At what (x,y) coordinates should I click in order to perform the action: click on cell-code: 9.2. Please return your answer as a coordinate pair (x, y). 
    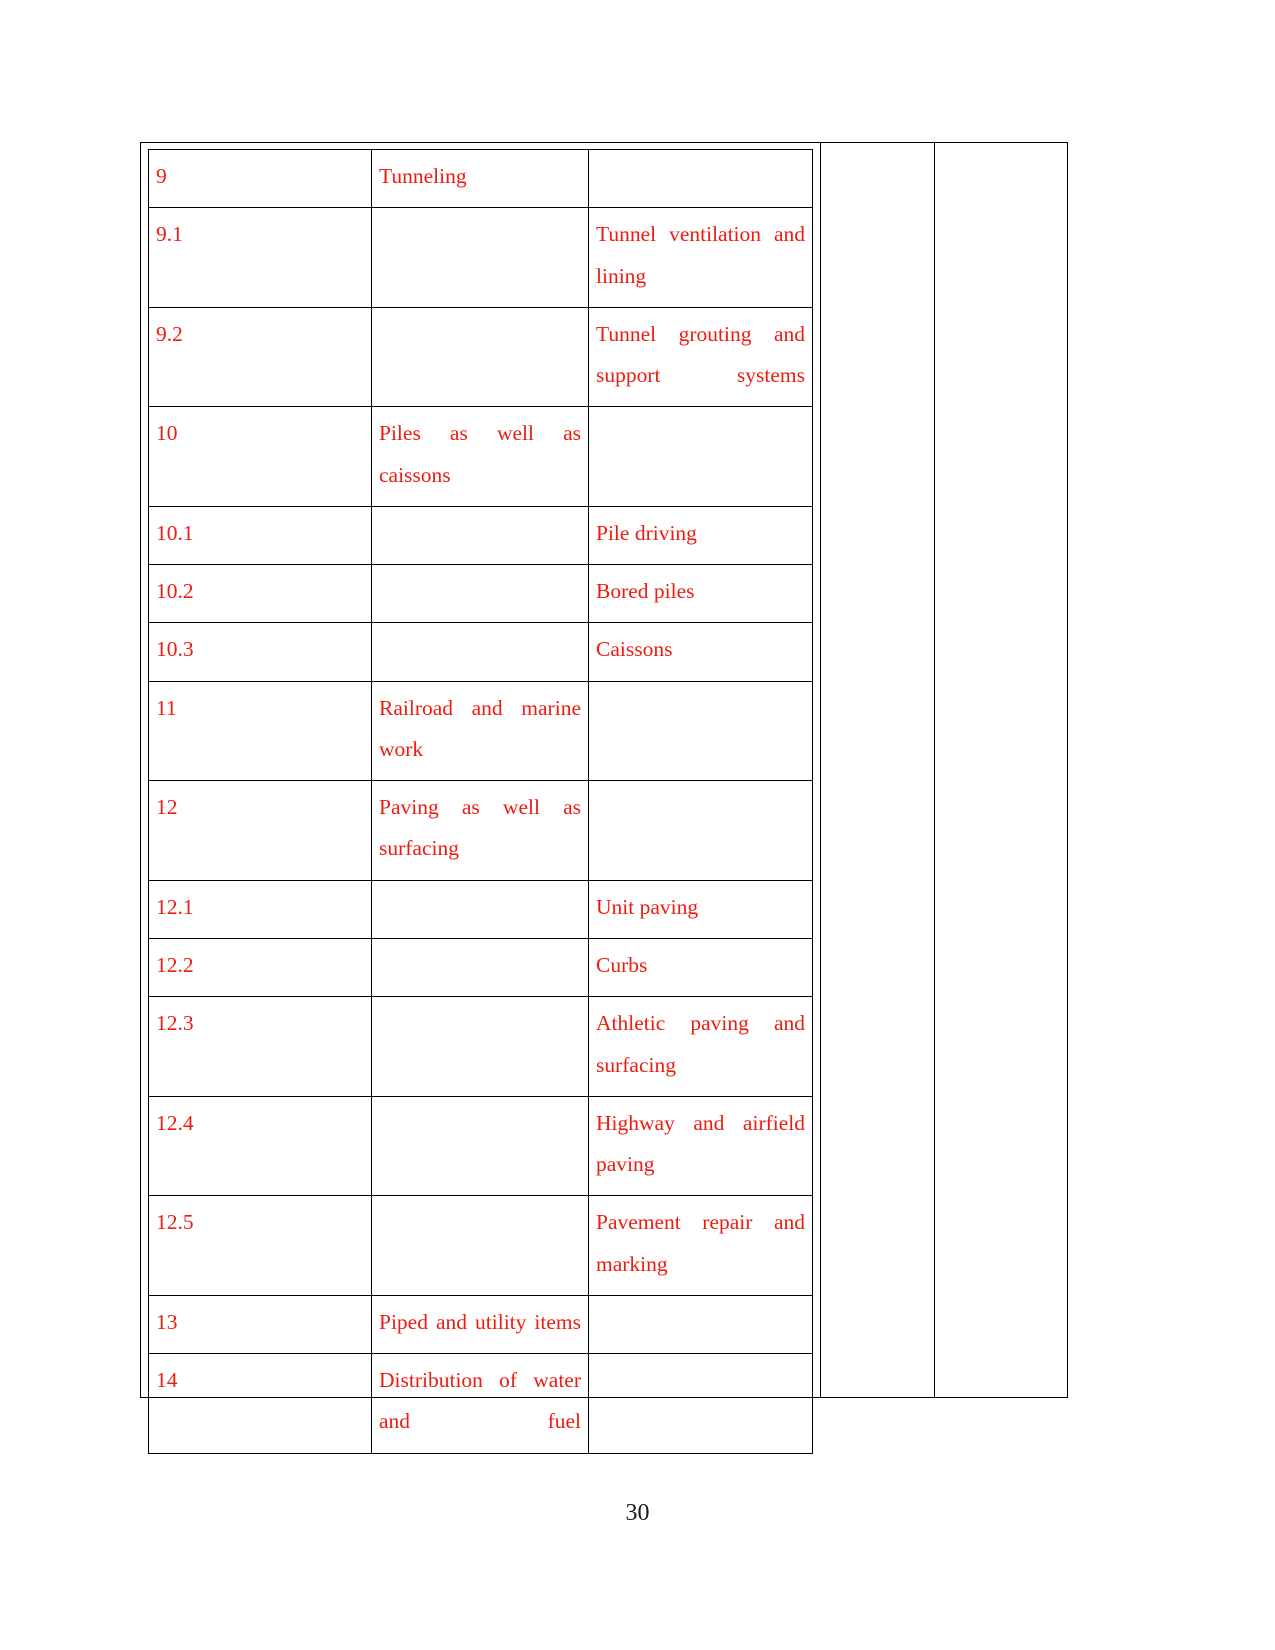
    Looking at the image, I should click on (260, 357).